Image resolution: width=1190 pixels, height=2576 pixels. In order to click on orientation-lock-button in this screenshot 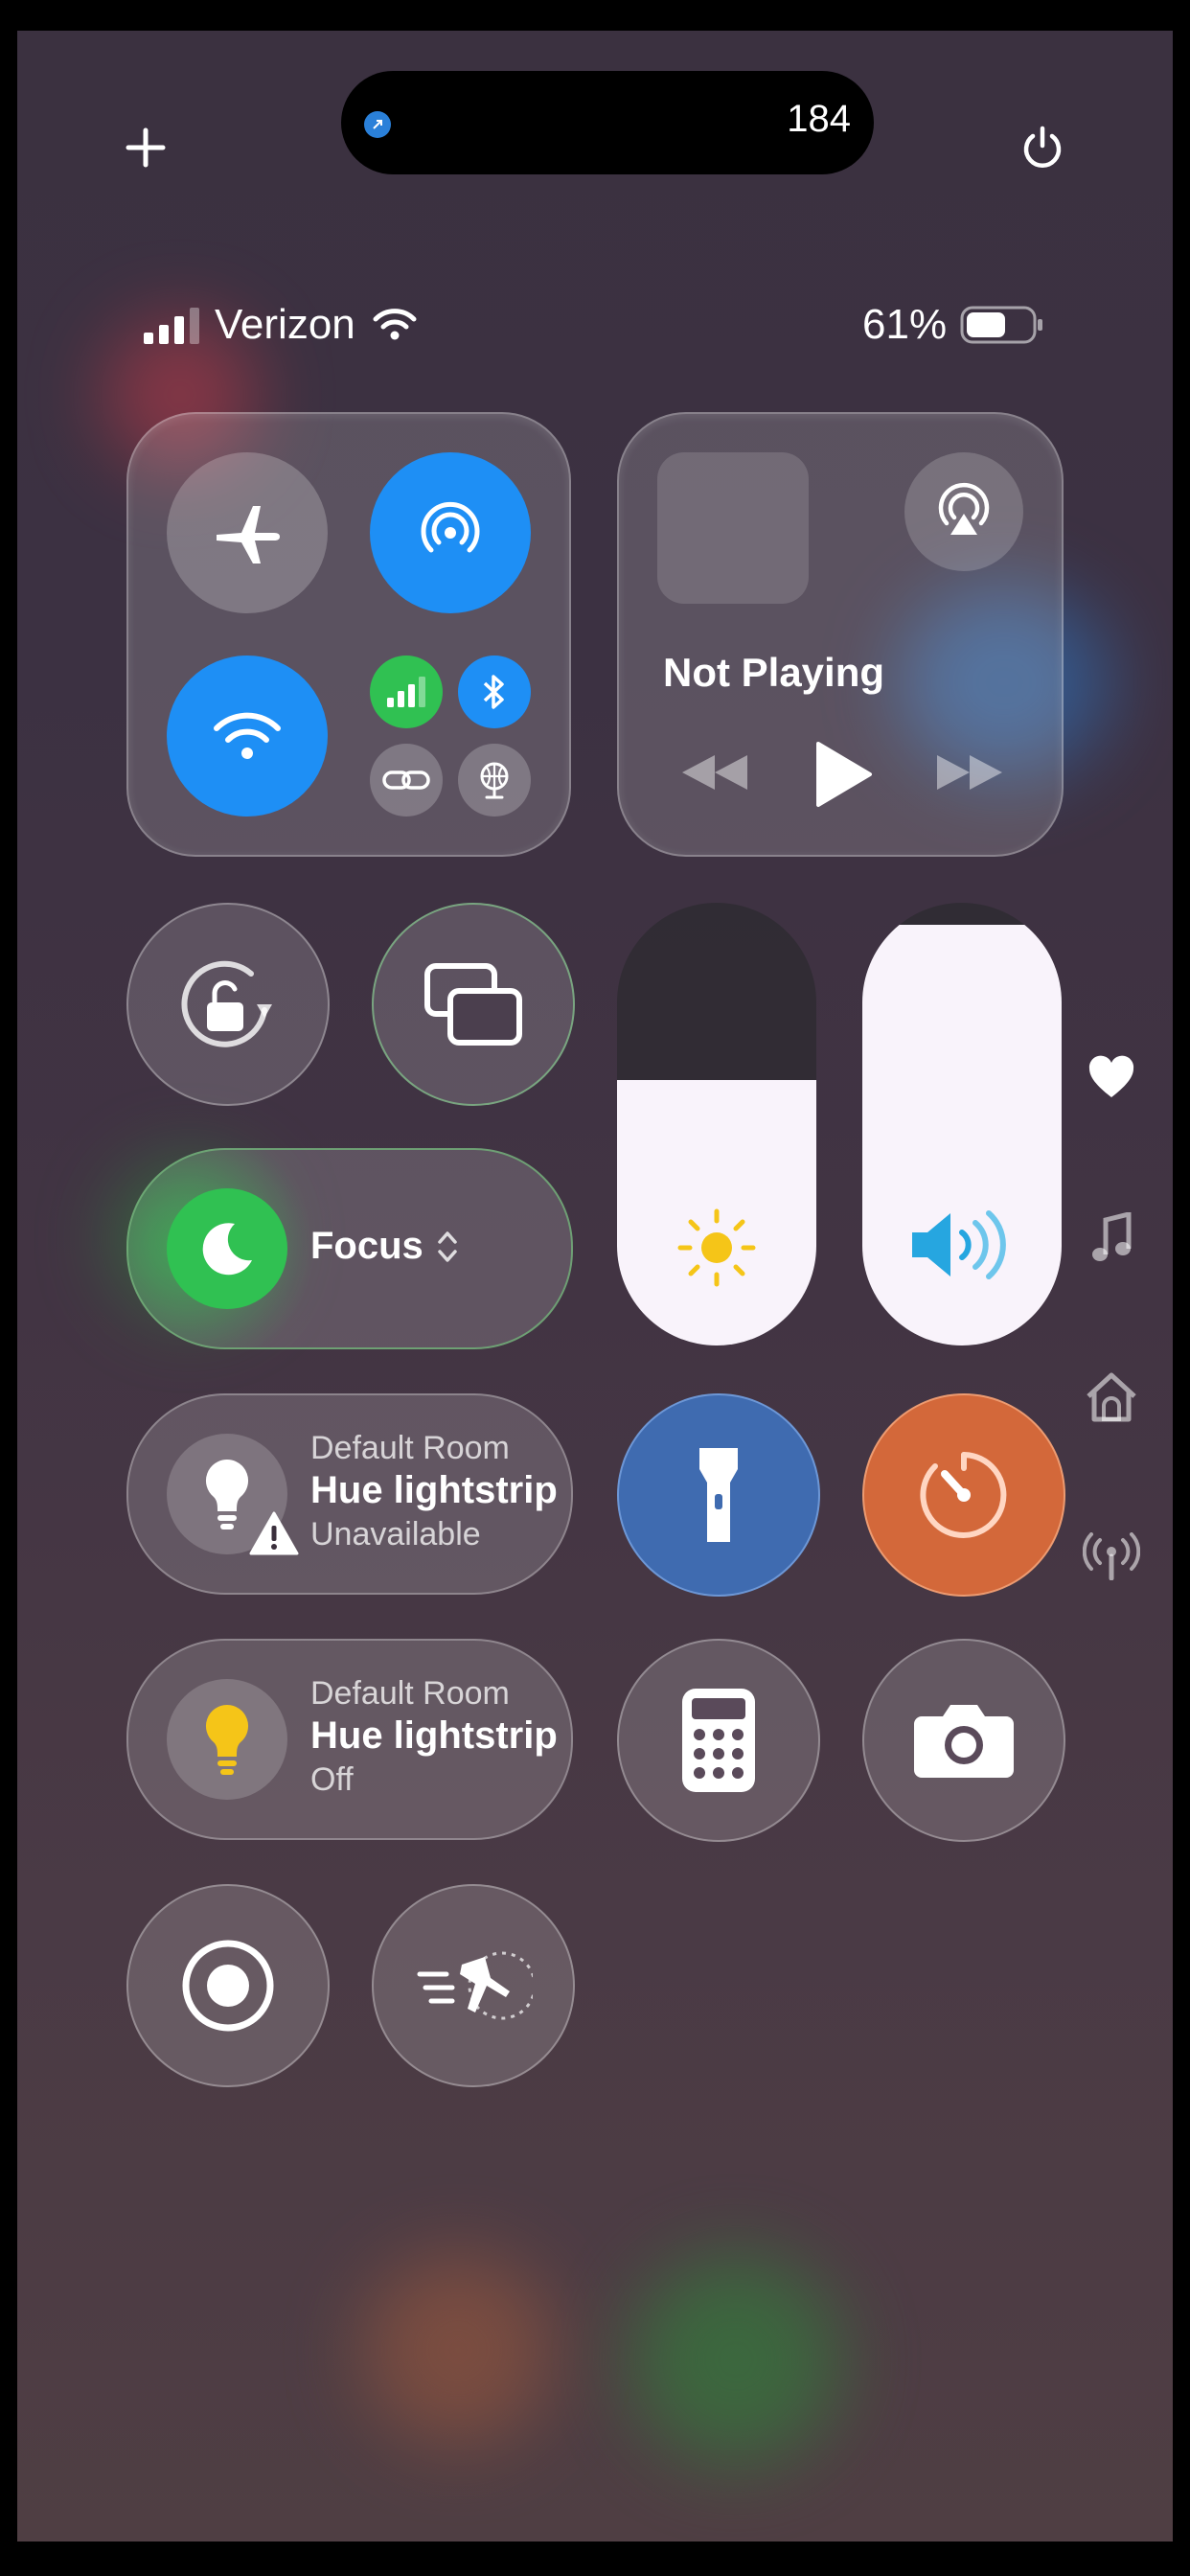, I will do `click(228, 1004)`.